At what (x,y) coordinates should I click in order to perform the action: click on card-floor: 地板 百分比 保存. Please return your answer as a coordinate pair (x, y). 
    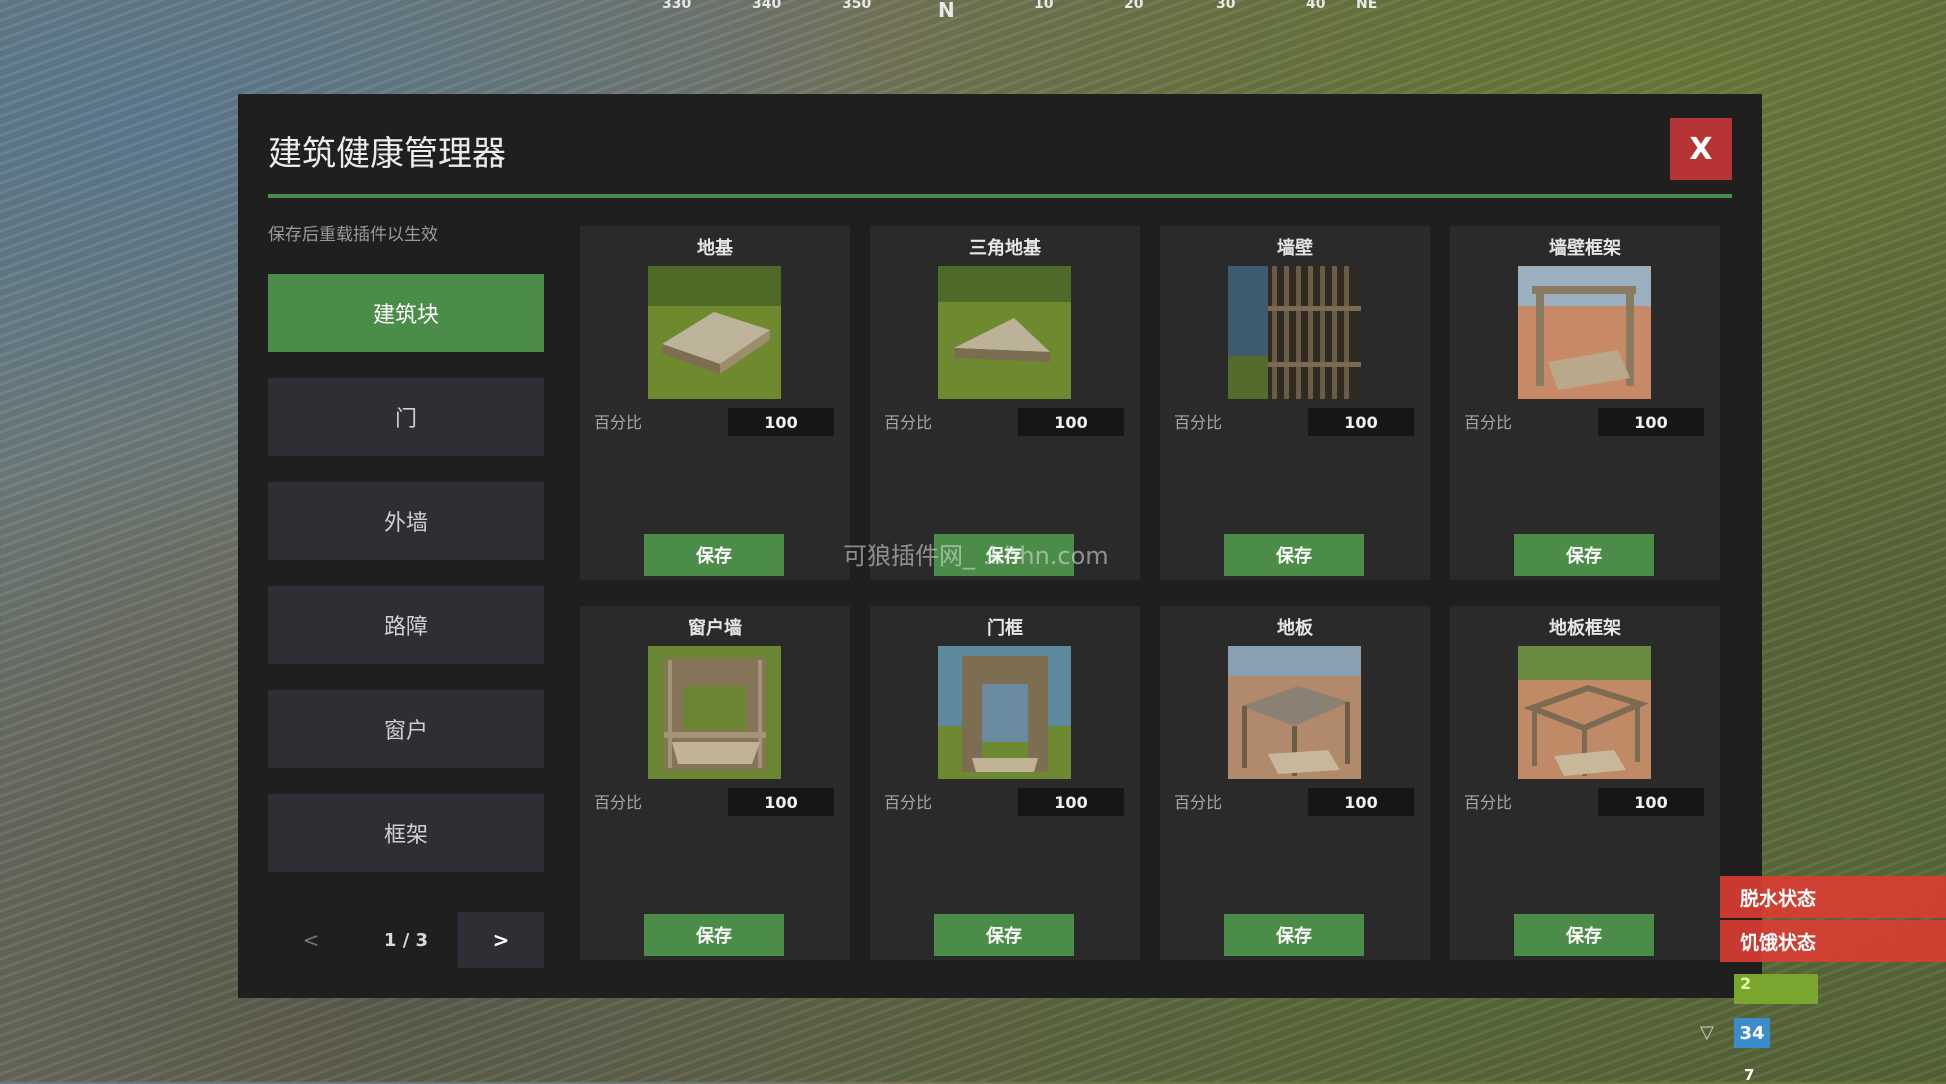
    Looking at the image, I should click on (1295, 783).